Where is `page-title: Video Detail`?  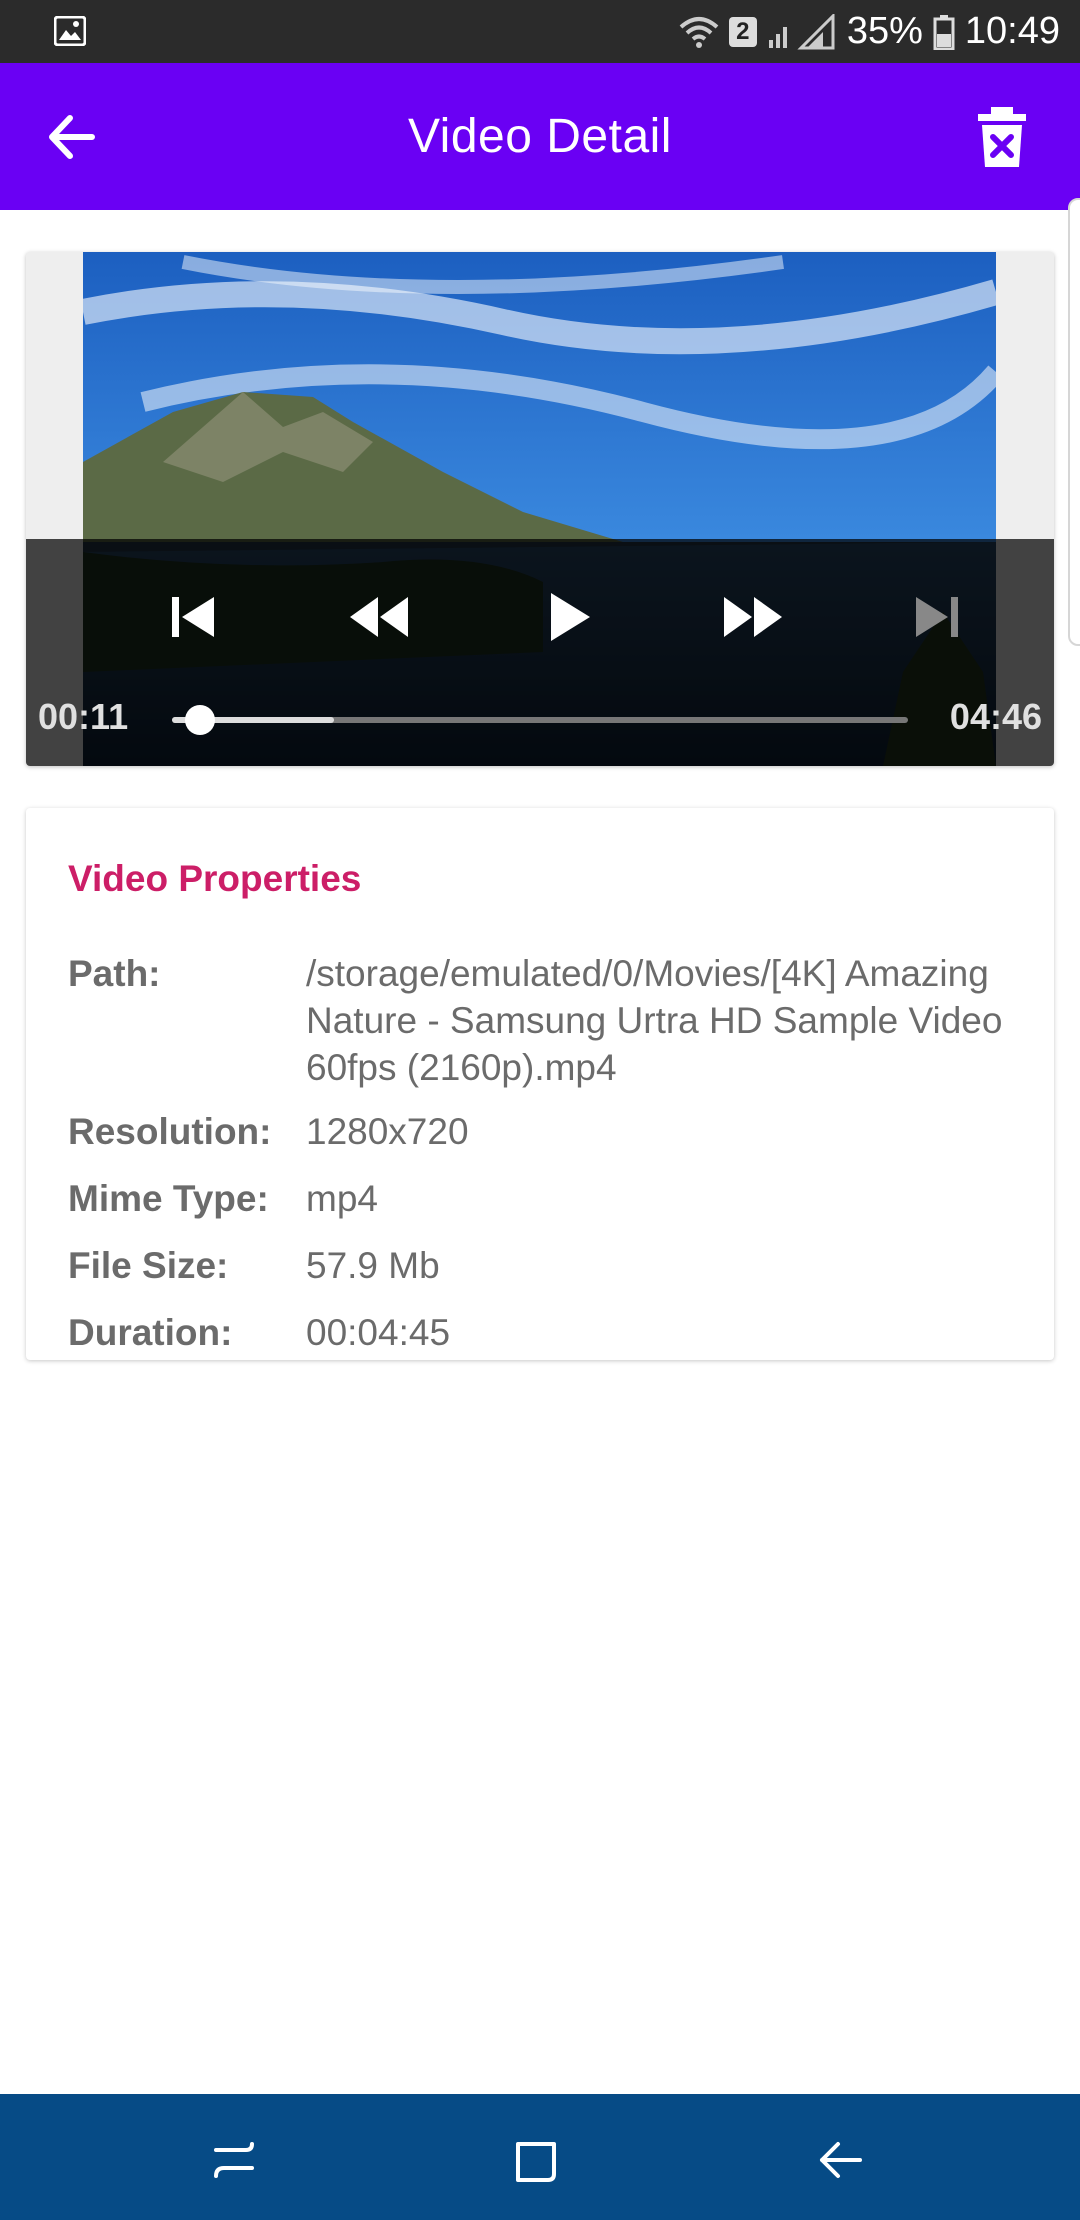
page-title: Video Detail is located at coordinates (540, 136).